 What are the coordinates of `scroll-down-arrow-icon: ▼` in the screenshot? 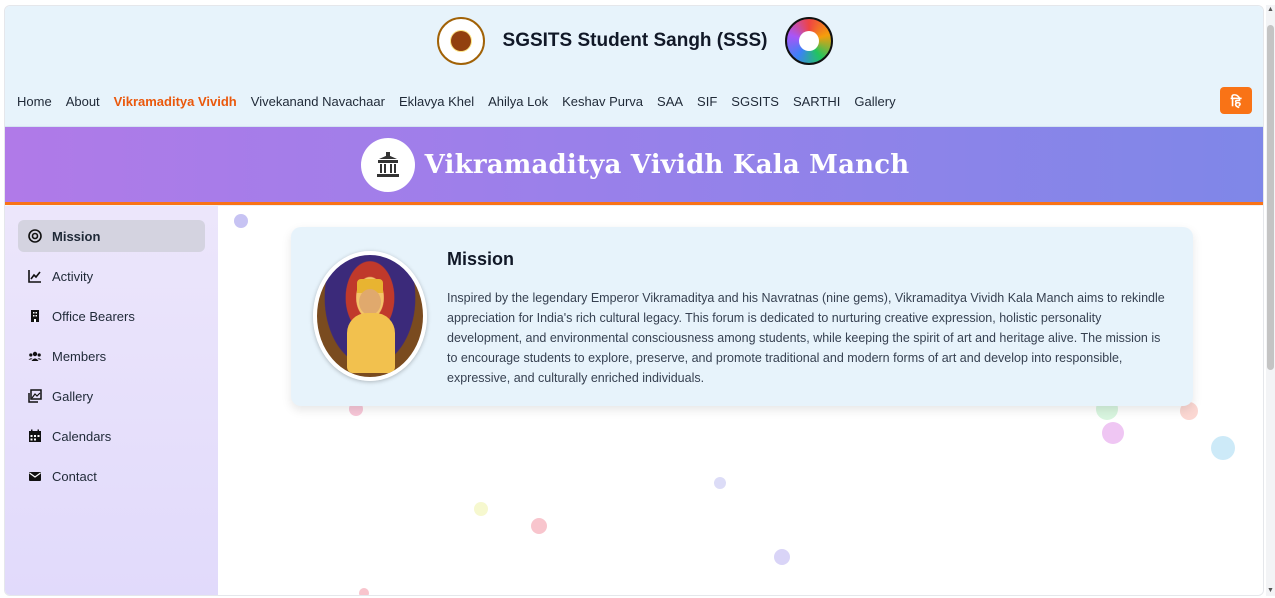 It's located at (1270, 591).